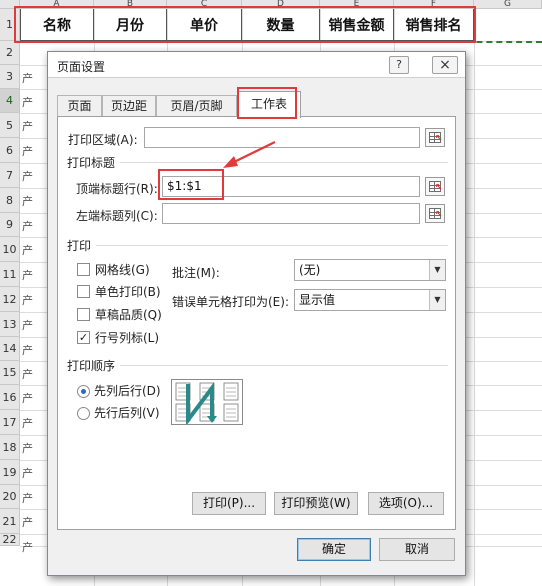 The height and width of the screenshot is (586, 542). Describe the element at coordinates (83, 269) in the screenshot. I see `gridlines-checkbox` at that location.